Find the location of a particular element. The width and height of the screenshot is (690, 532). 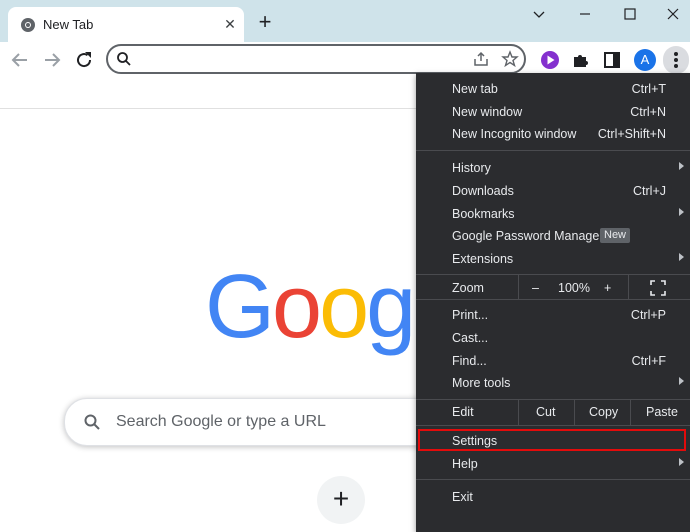

tab-new-tab: New Tab ✕ is located at coordinates (126, 24).